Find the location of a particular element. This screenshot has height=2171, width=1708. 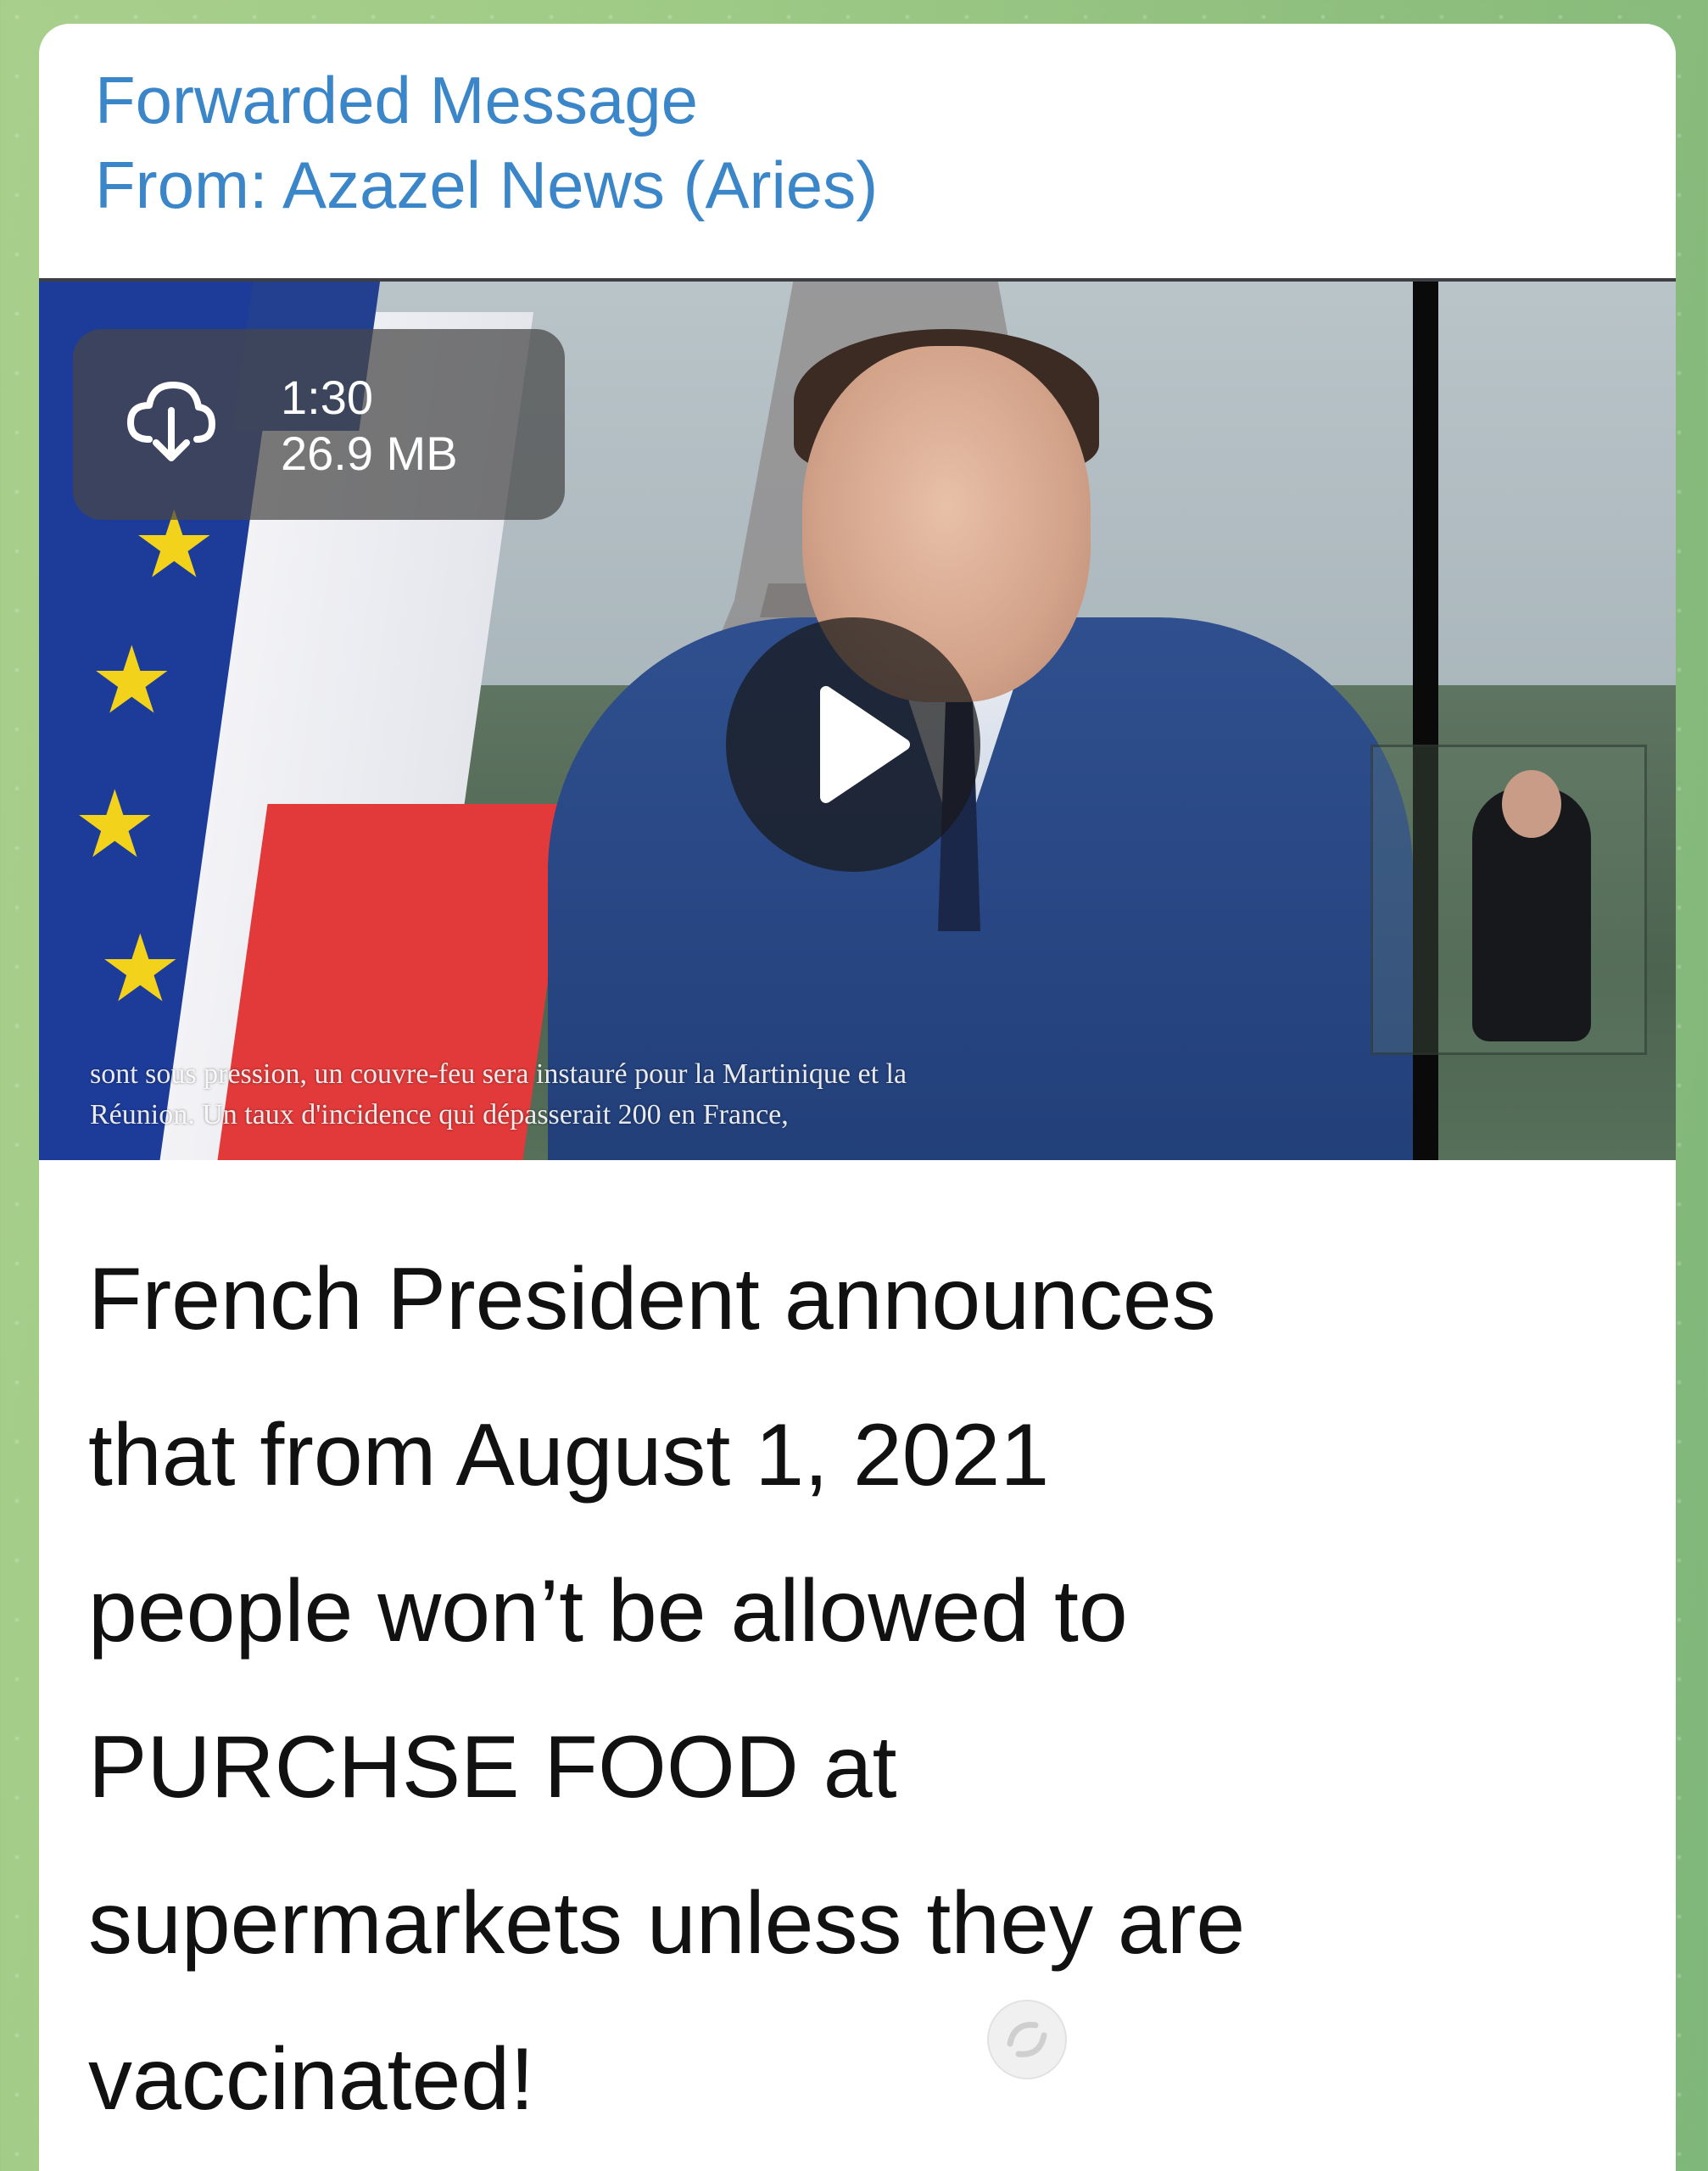

play-icon is located at coordinates (865, 744).